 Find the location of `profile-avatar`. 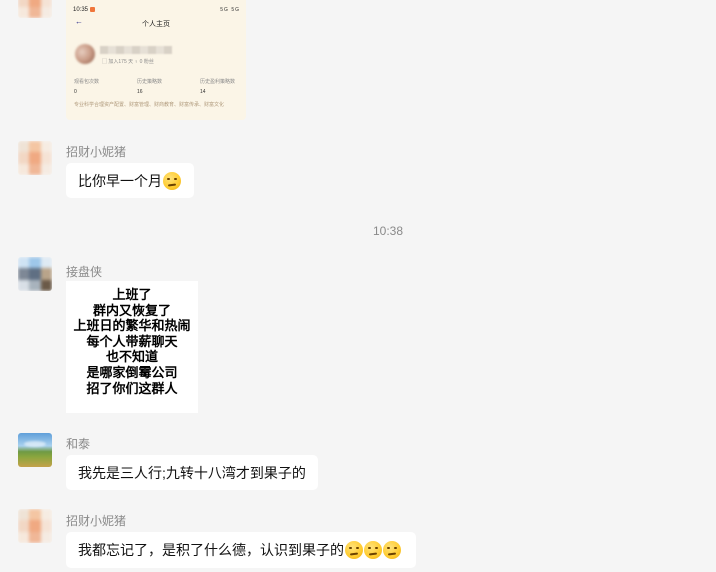

profile-avatar is located at coordinates (85, 54).